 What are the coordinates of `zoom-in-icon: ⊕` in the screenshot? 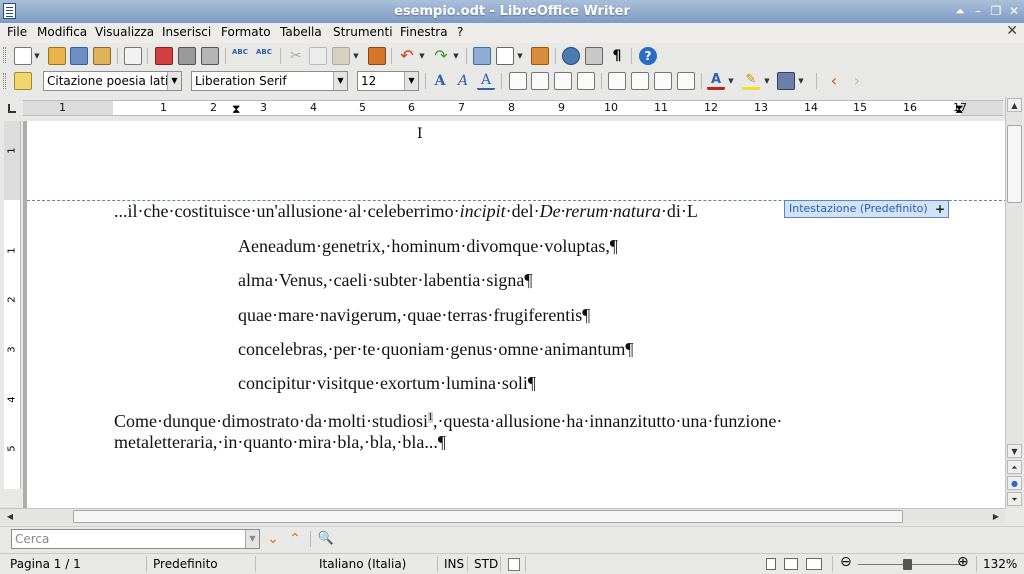 It's located at (963, 562).